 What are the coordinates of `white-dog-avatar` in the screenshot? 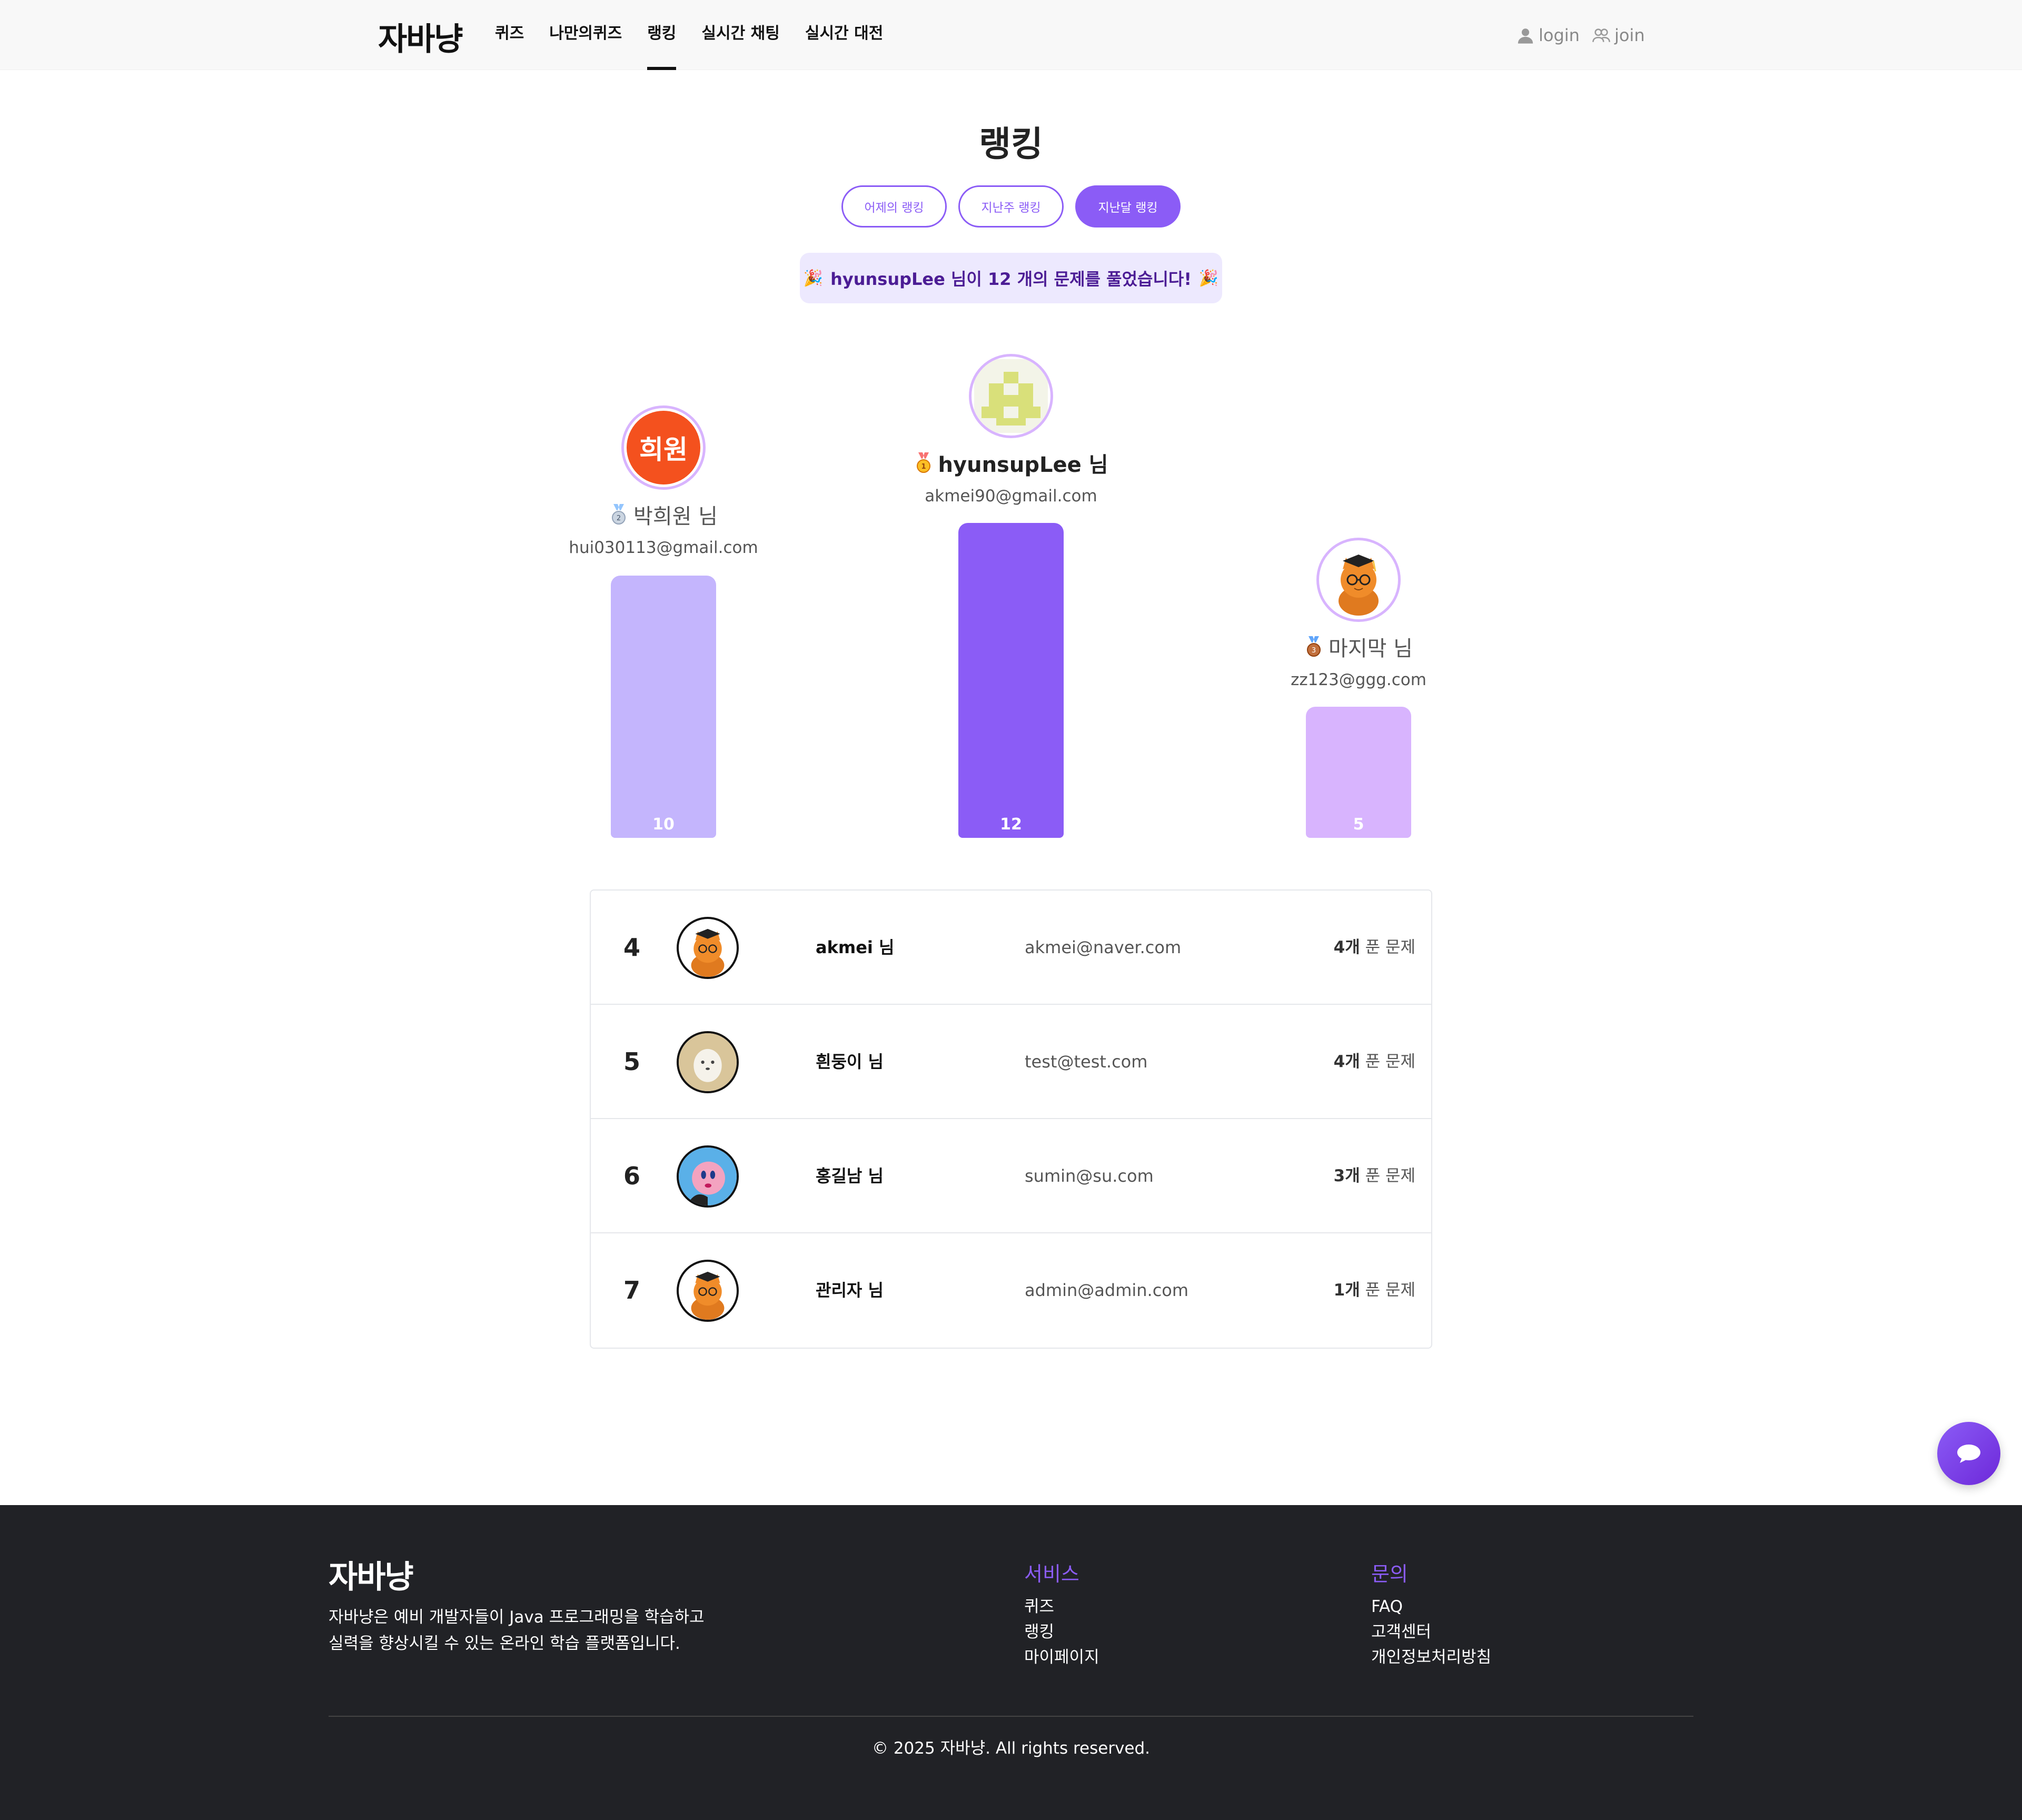 It's located at (708, 1062).